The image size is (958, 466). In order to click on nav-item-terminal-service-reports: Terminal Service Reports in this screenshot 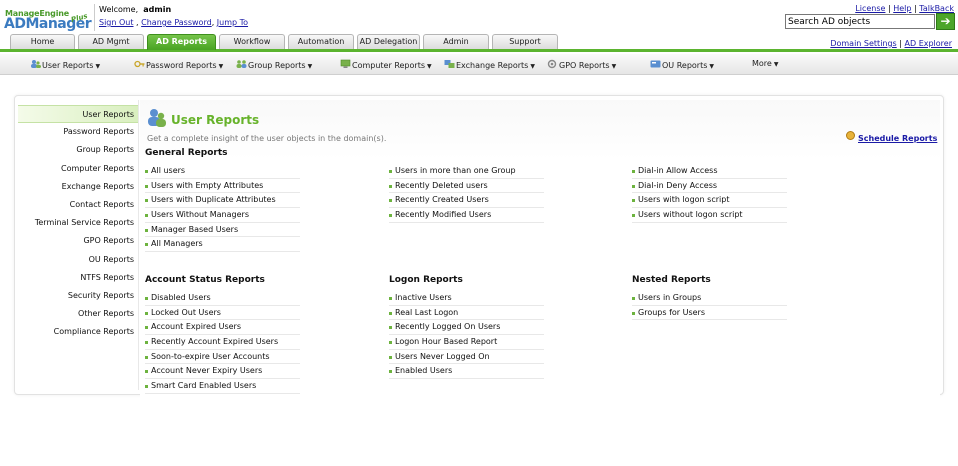, I will do `click(78, 223)`.